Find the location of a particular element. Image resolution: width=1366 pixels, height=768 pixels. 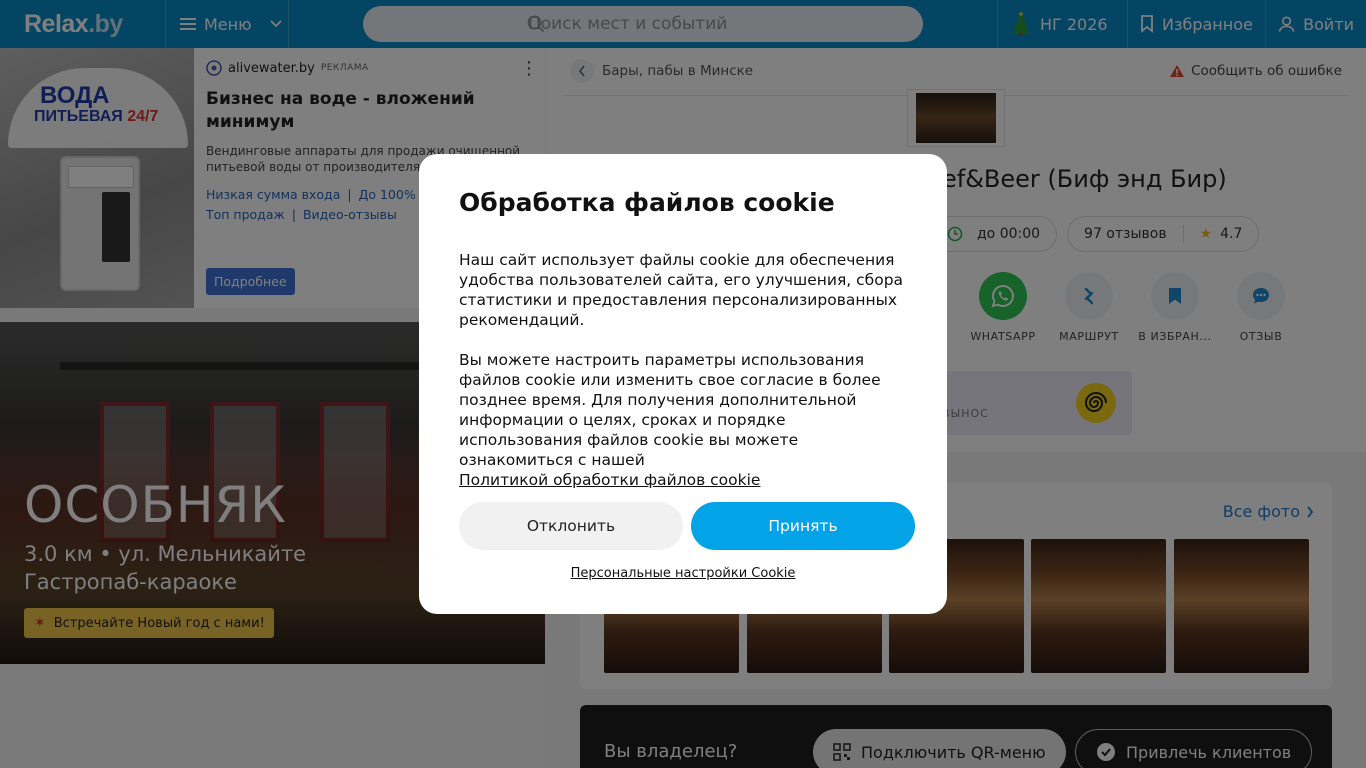

cookie-settings-link: Персональные настройки Cookie is located at coordinates (683, 573).